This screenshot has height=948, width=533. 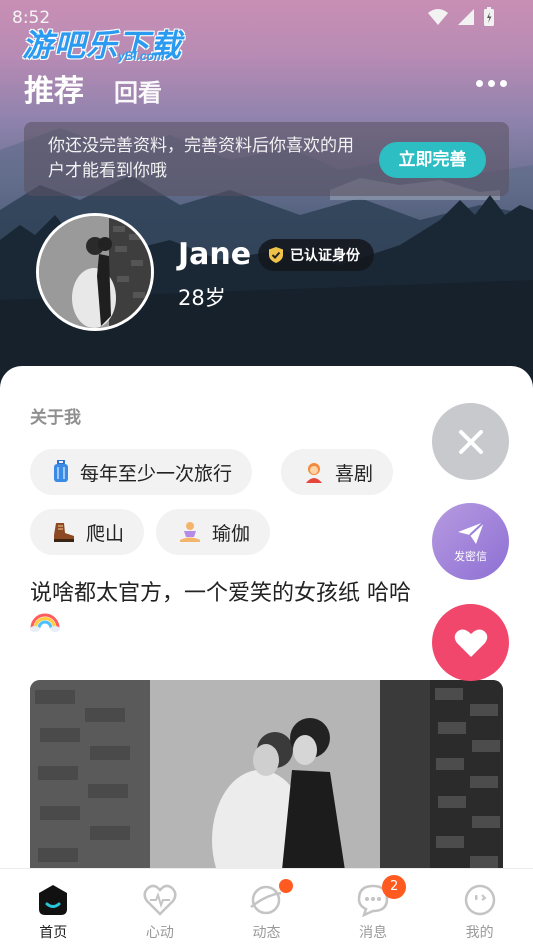 What do you see at coordinates (314, 473) in the screenshot?
I see `person-icon` at bounding box center [314, 473].